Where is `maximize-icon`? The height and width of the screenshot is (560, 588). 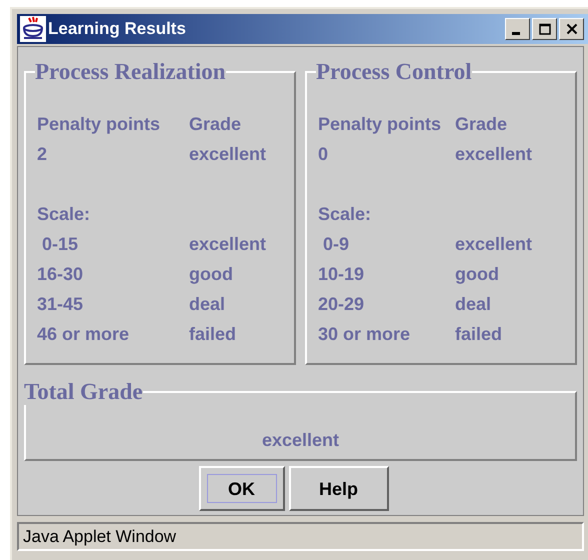
maximize-icon is located at coordinates (544, 29).